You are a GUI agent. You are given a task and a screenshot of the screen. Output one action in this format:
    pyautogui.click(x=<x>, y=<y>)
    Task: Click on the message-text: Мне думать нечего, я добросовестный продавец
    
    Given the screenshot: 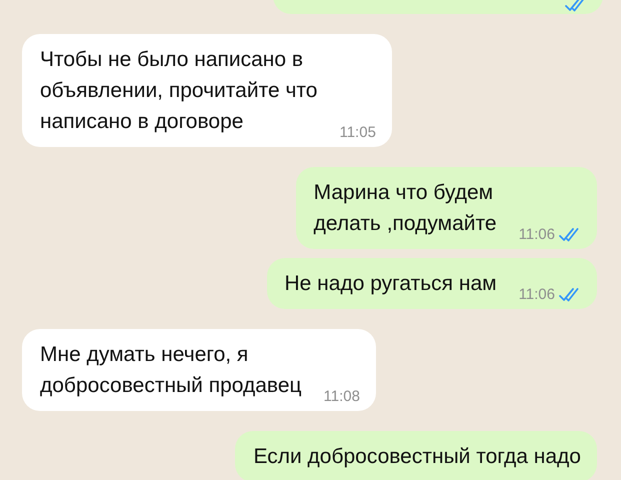 What is the action you would take?
    pyautogui.click(x=171, y=370)
    